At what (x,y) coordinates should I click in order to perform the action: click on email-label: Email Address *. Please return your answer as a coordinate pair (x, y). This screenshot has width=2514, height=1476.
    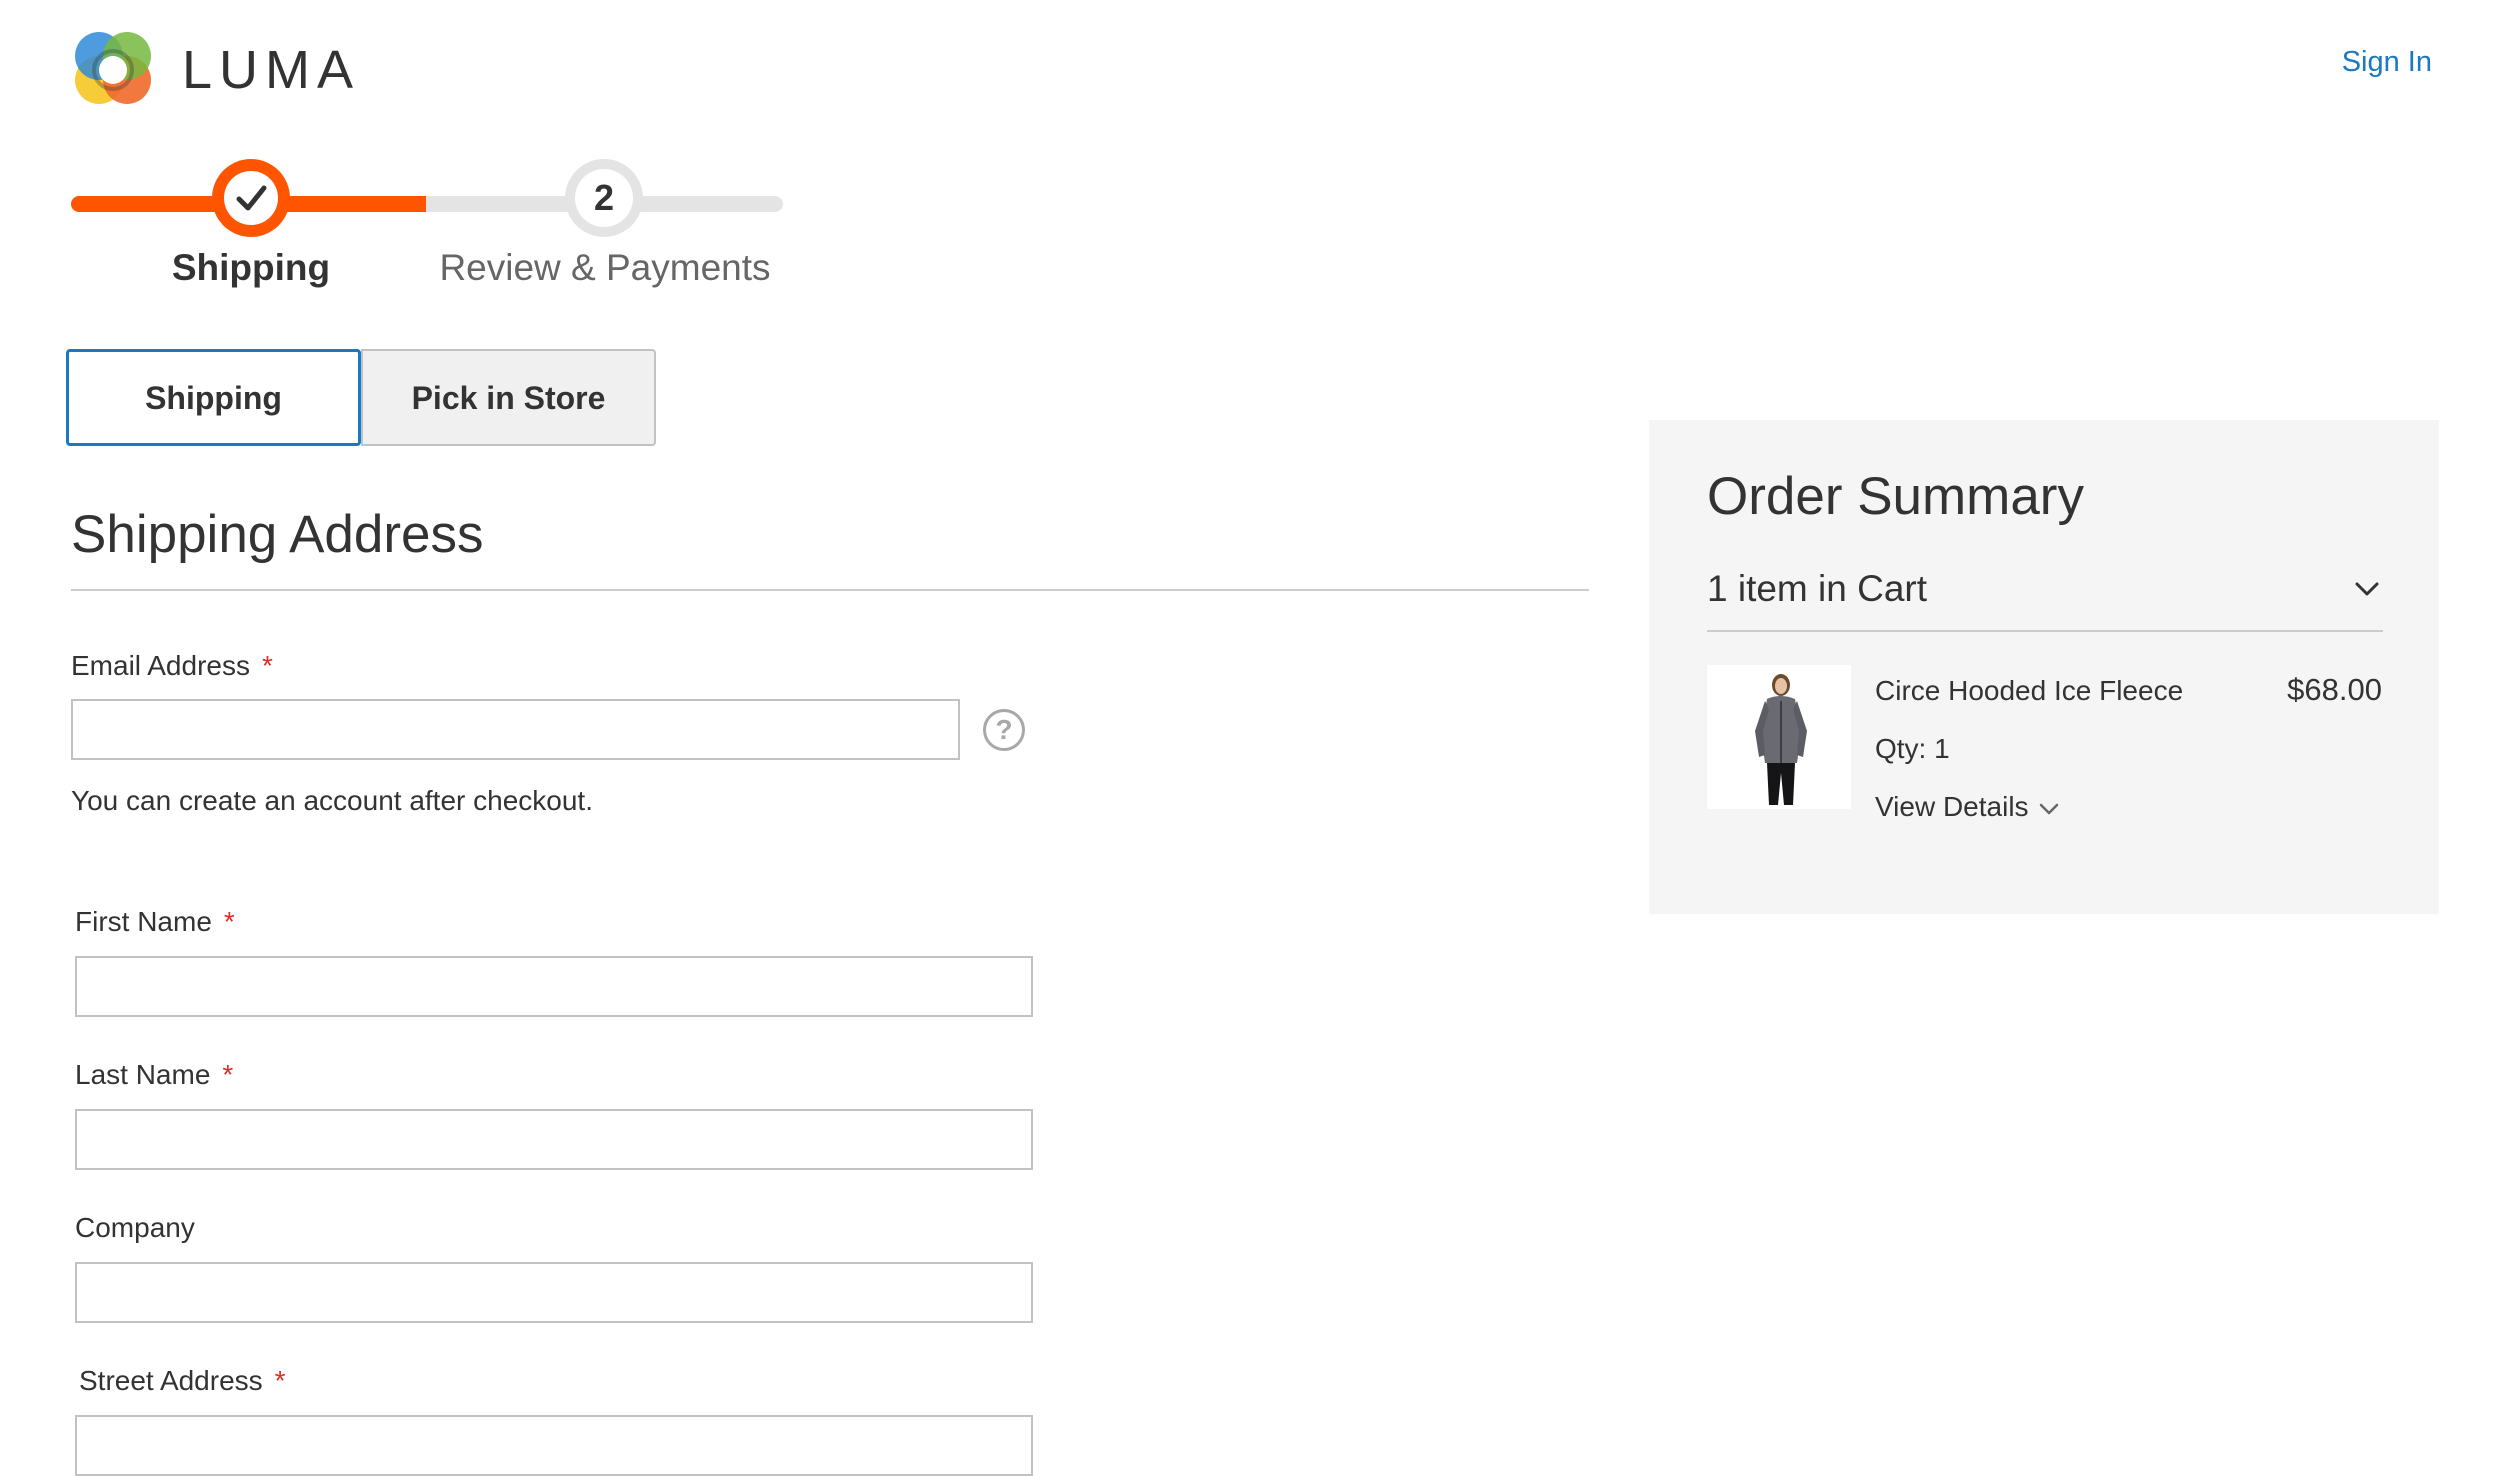
    Looking at the image, I should click on (172, 666).